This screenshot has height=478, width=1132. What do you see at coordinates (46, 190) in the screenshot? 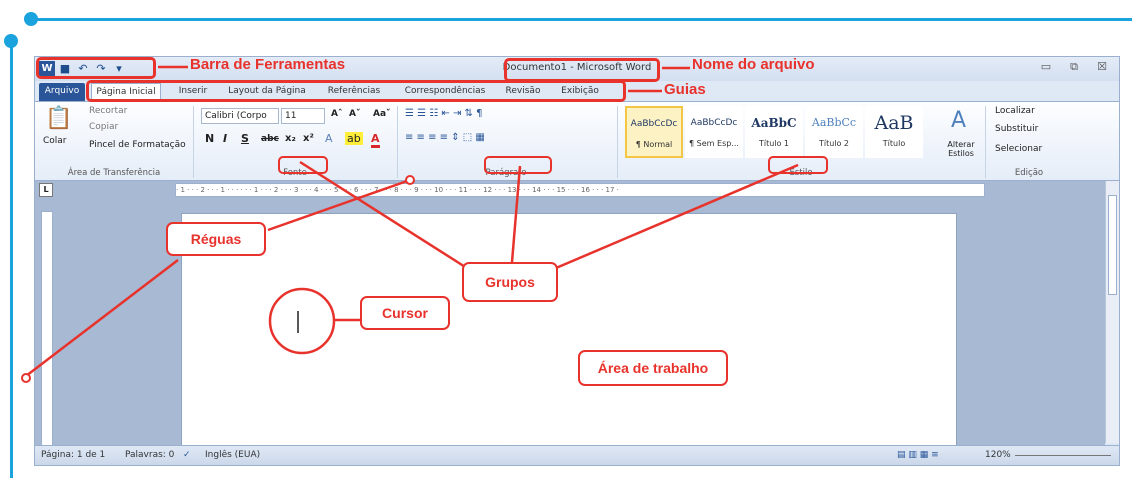
I see `tab-selector: L` at bounding box center [46, 190].